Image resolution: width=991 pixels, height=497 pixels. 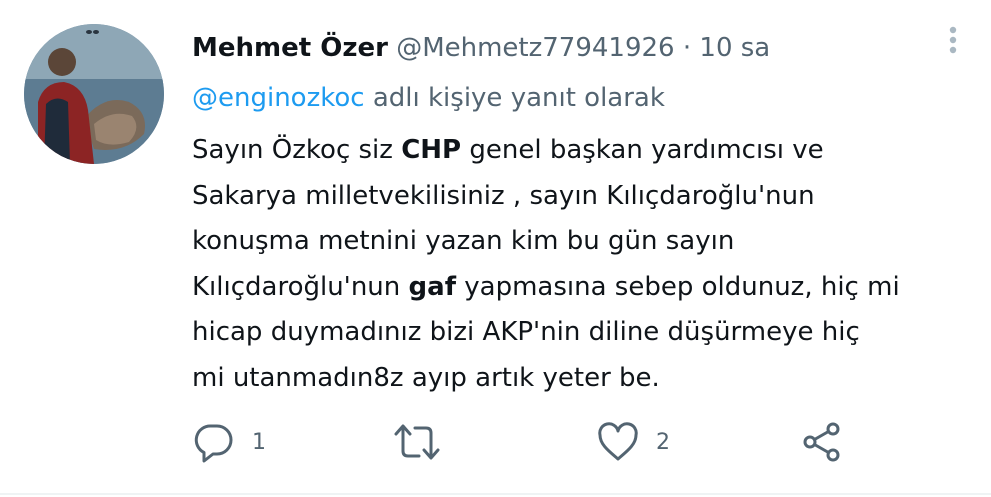 I want to click on avatar, so click(x=94, y=94).